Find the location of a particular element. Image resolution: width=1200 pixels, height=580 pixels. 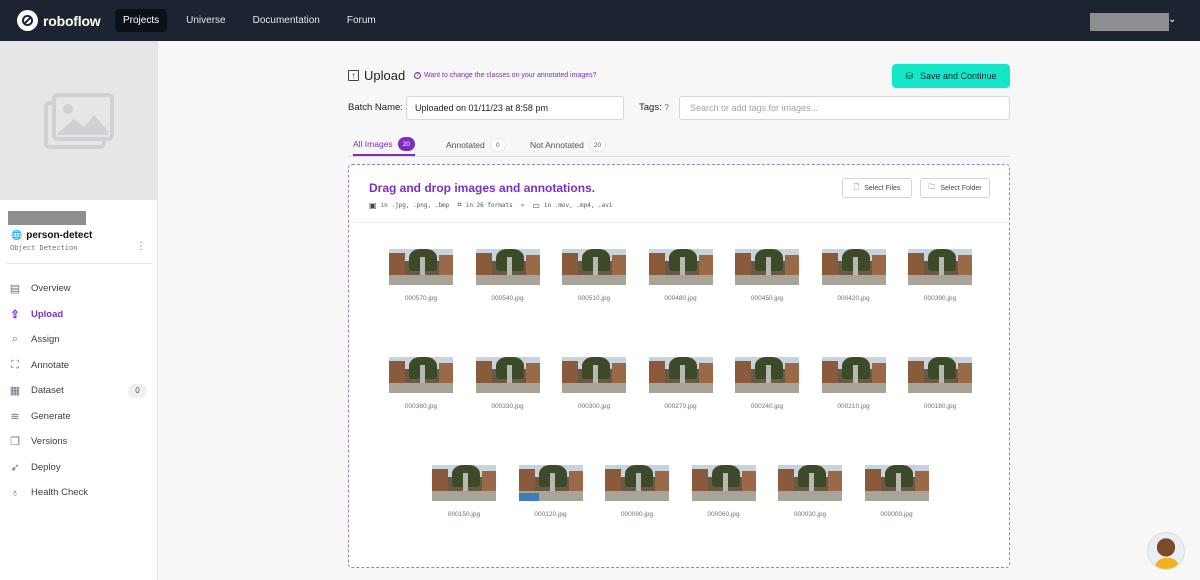

image-card: 000030.jpg is located at coordinates (810, 491).